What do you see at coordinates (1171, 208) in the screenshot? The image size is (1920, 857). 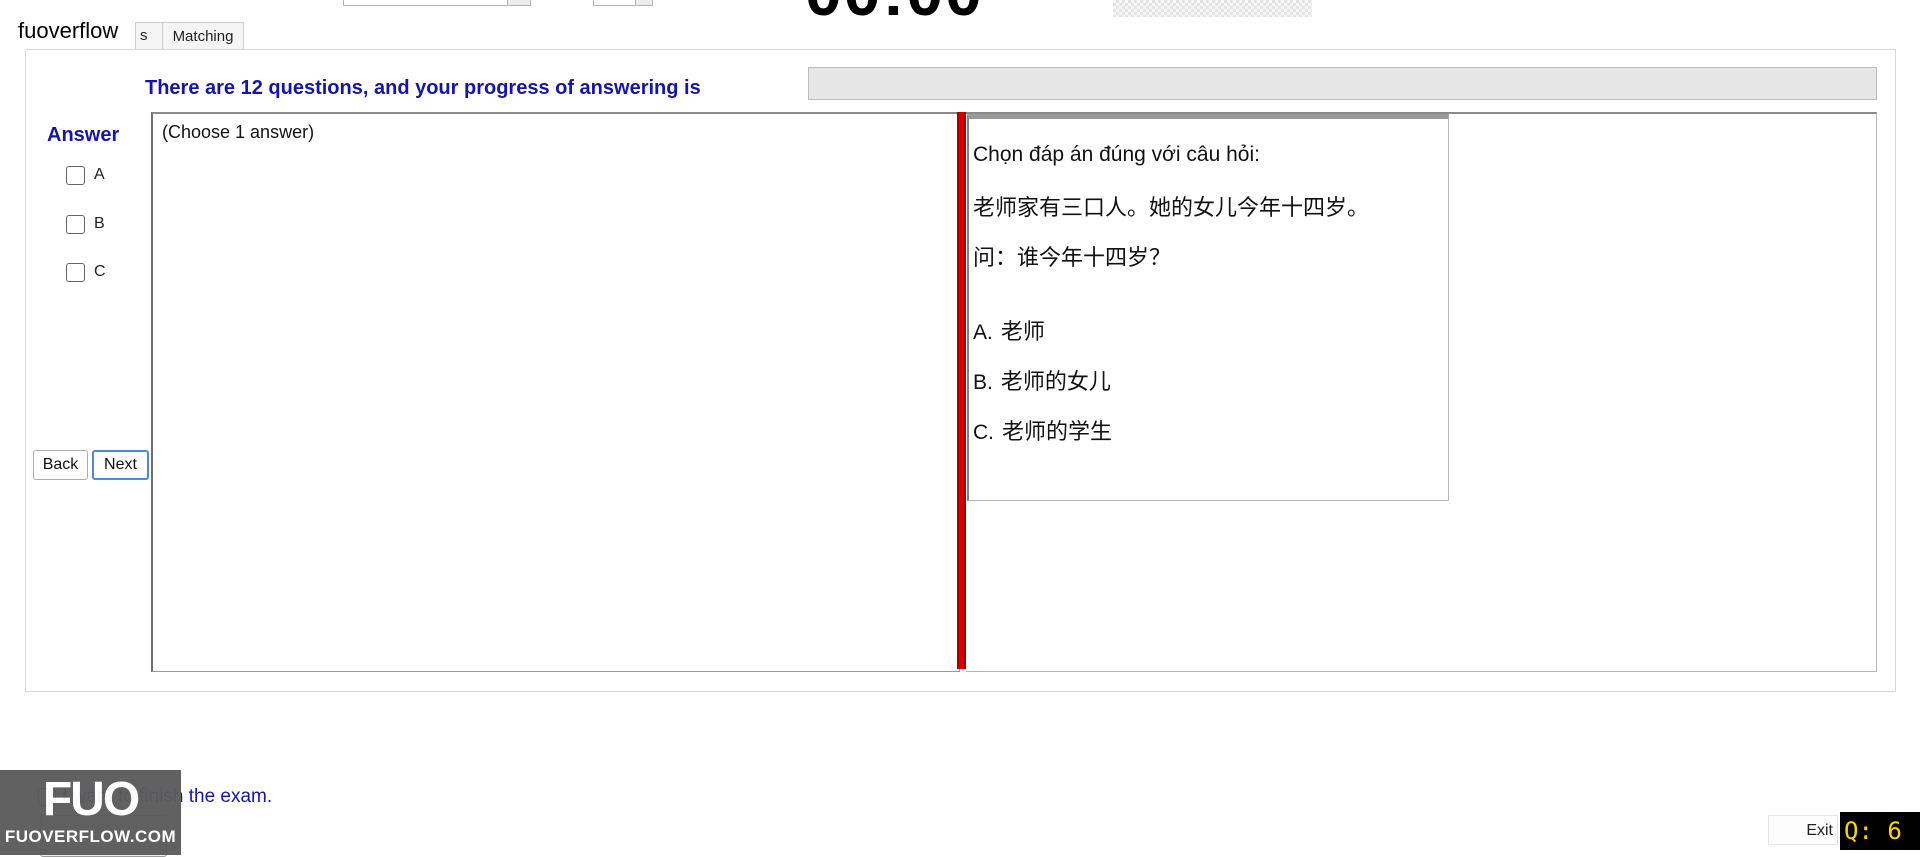 I see `question-passage: 老师家有三口人。她的女儿今年十四岁。` at bounding box center [1171, 208].